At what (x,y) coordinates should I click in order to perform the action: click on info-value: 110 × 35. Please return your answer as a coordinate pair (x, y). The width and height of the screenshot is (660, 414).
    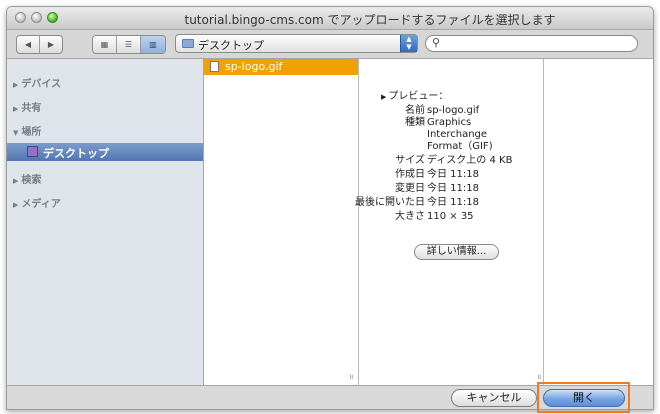
    Looking at the image, I should click on (450, 216).